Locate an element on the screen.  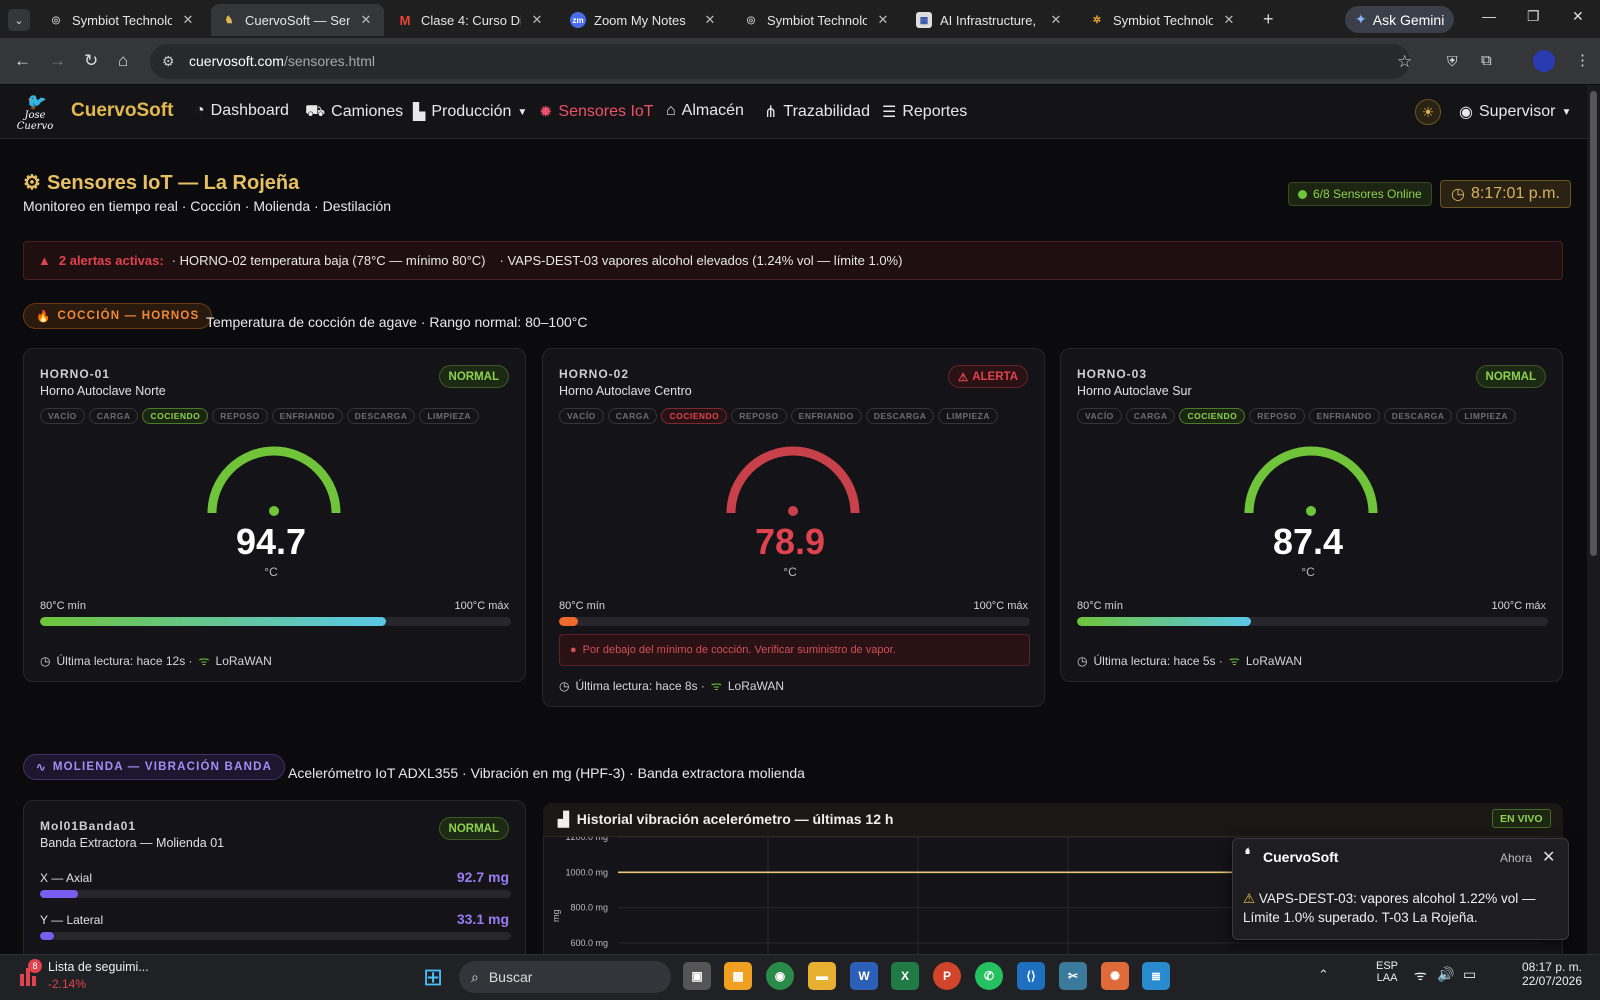
theme-sun-icon: ☀ is located at coordinates (1428, 112).